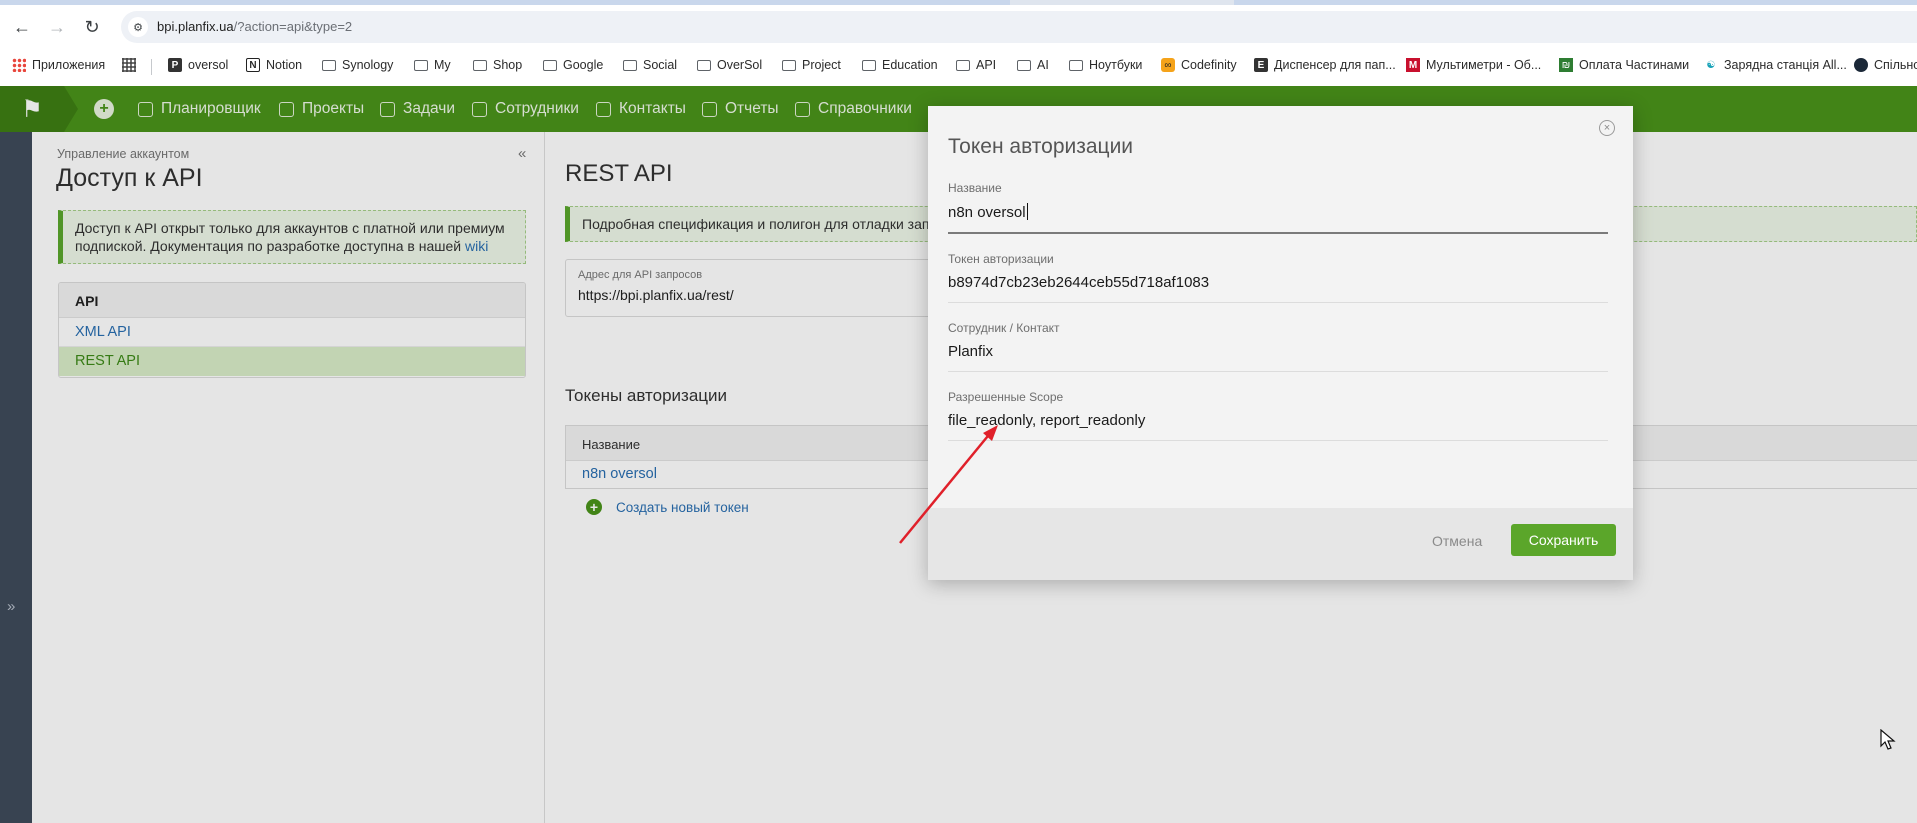  What do you see at coordinates (1001, 259) in the screenshot?
I see `token-label: Токен авторизации` at bounding box center [1001, 259].